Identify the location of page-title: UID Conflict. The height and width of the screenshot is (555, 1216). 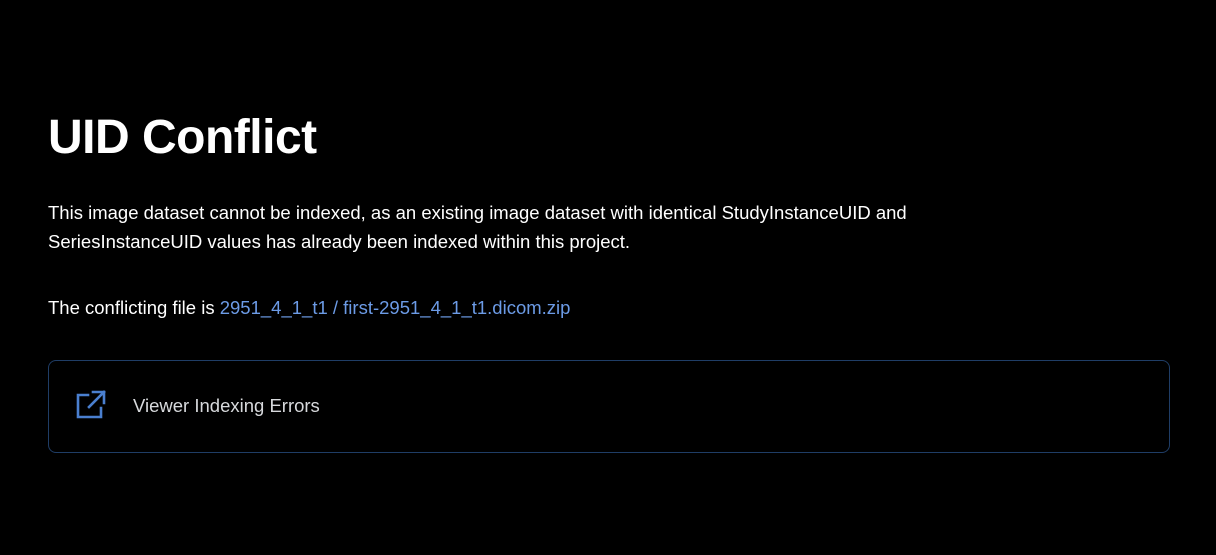
(182, 137).